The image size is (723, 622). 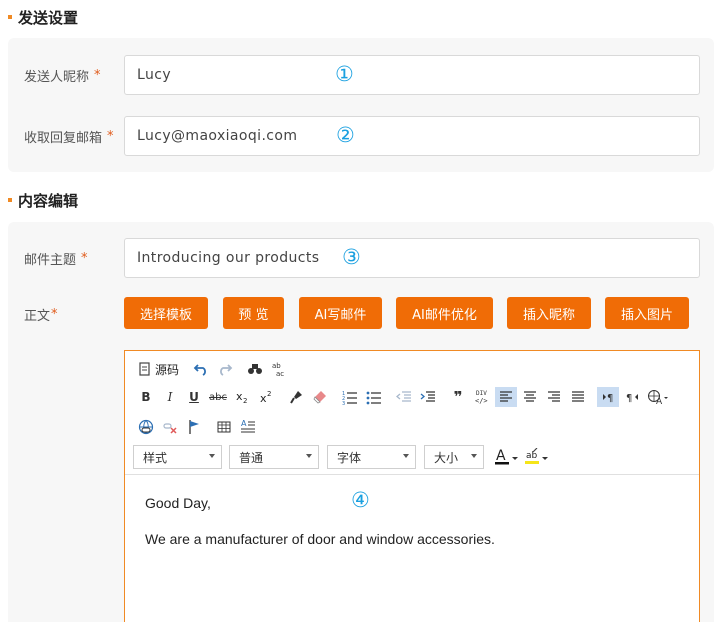 I want to click on code-block-icon: DIV </>, so click(x=482, y=397).